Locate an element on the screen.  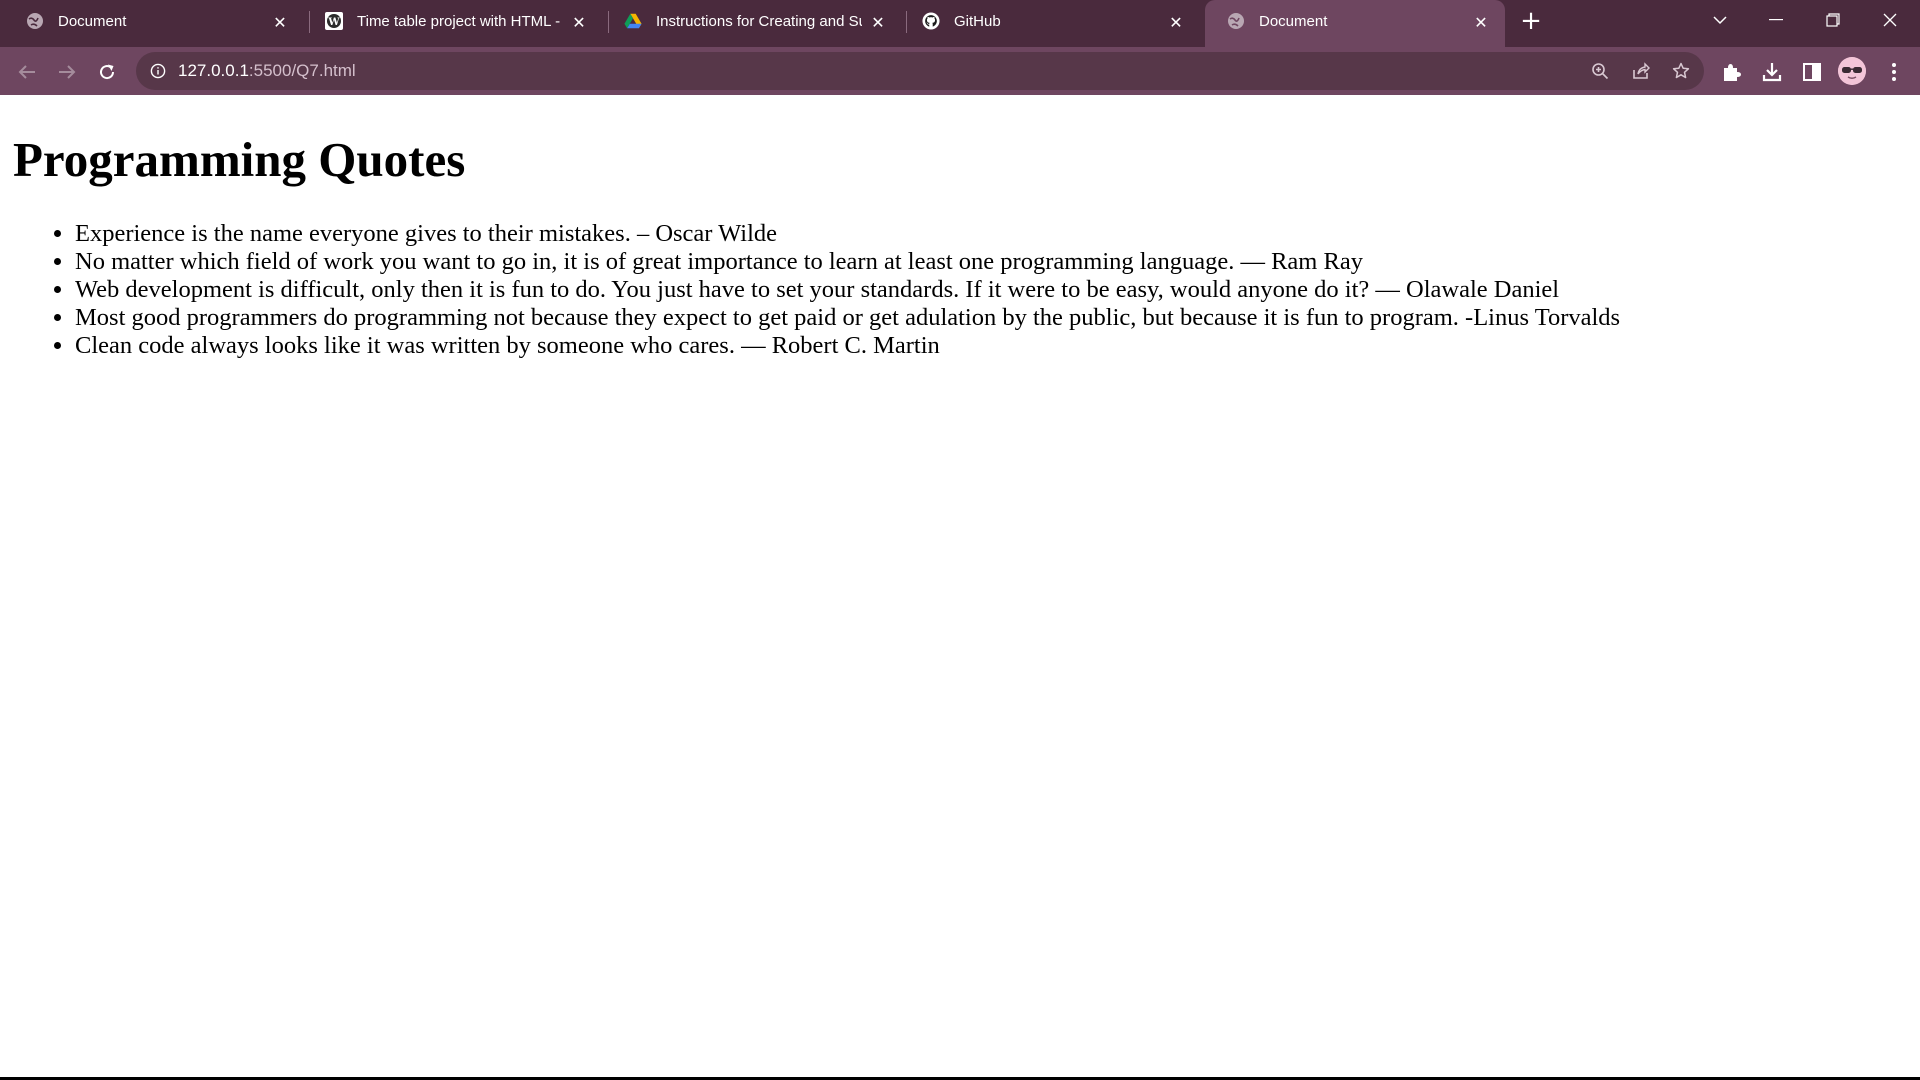
tab-document-active: Document ✕ is located at coordinates (1355, 23).